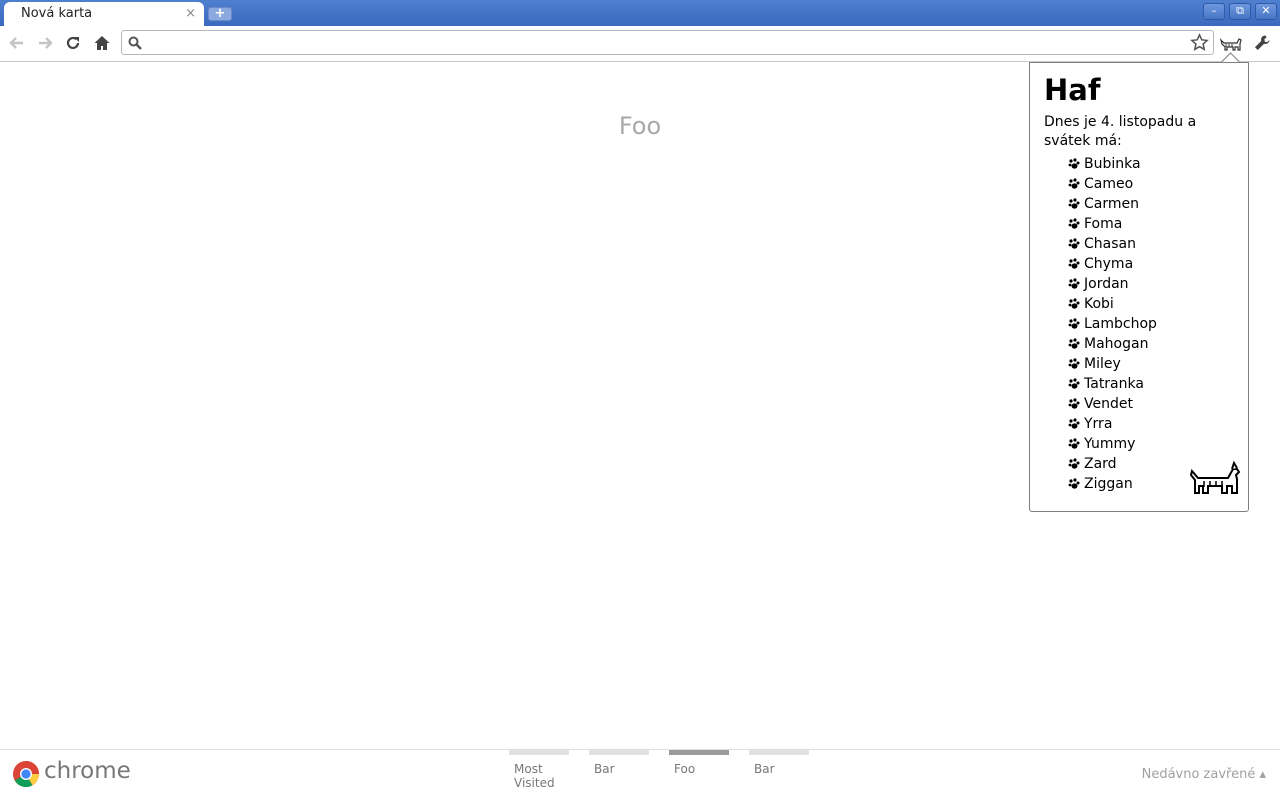 Image resolution: width=1280 pixels, height=800 pixels. Describe the element at coordinates (1240, 11) in the screenshot. I see `restore-button: ⧉` at that location.